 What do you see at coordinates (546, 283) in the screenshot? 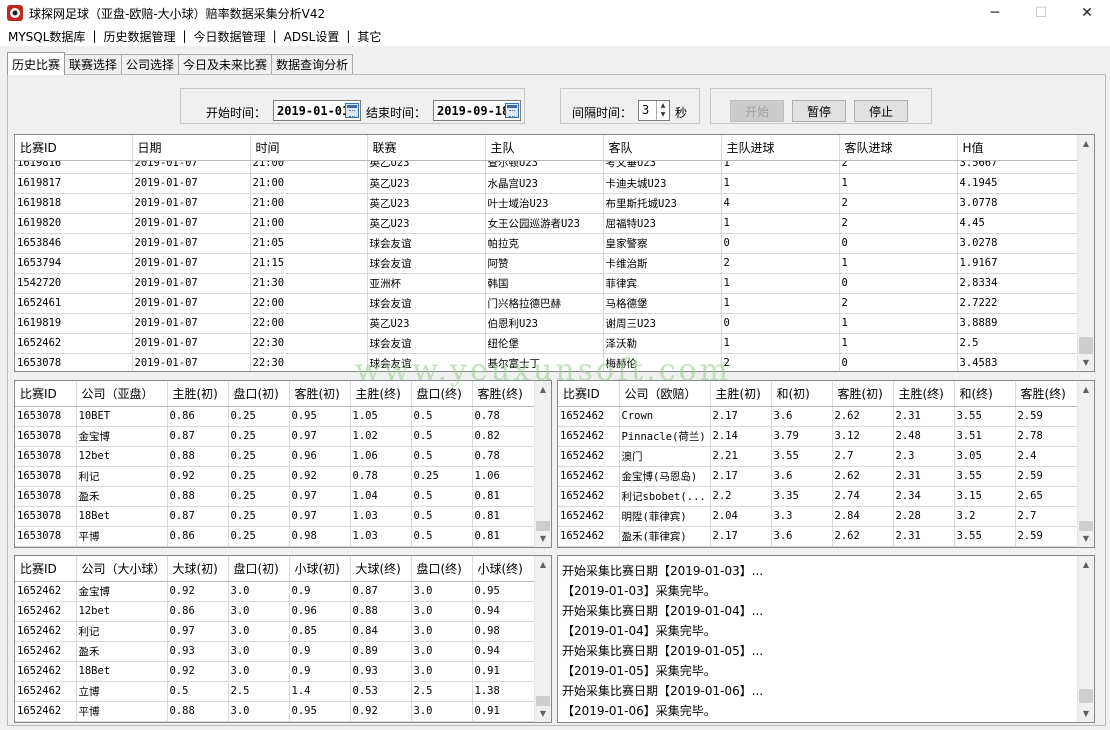
I see `table-row: 1542720 2019-01-07 21:30 亚洲杯 韩国 菲律宾 1 0 2.8334` at bounding box center [546, 283].